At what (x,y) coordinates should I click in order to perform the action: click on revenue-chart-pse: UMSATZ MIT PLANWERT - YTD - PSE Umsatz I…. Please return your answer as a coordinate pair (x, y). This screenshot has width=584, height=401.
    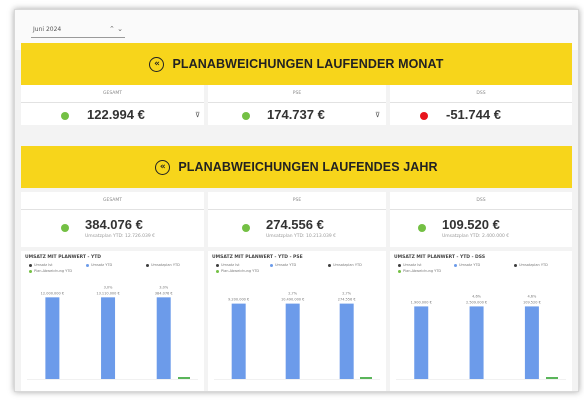
    Looking at the image, I should click on (297, 321).